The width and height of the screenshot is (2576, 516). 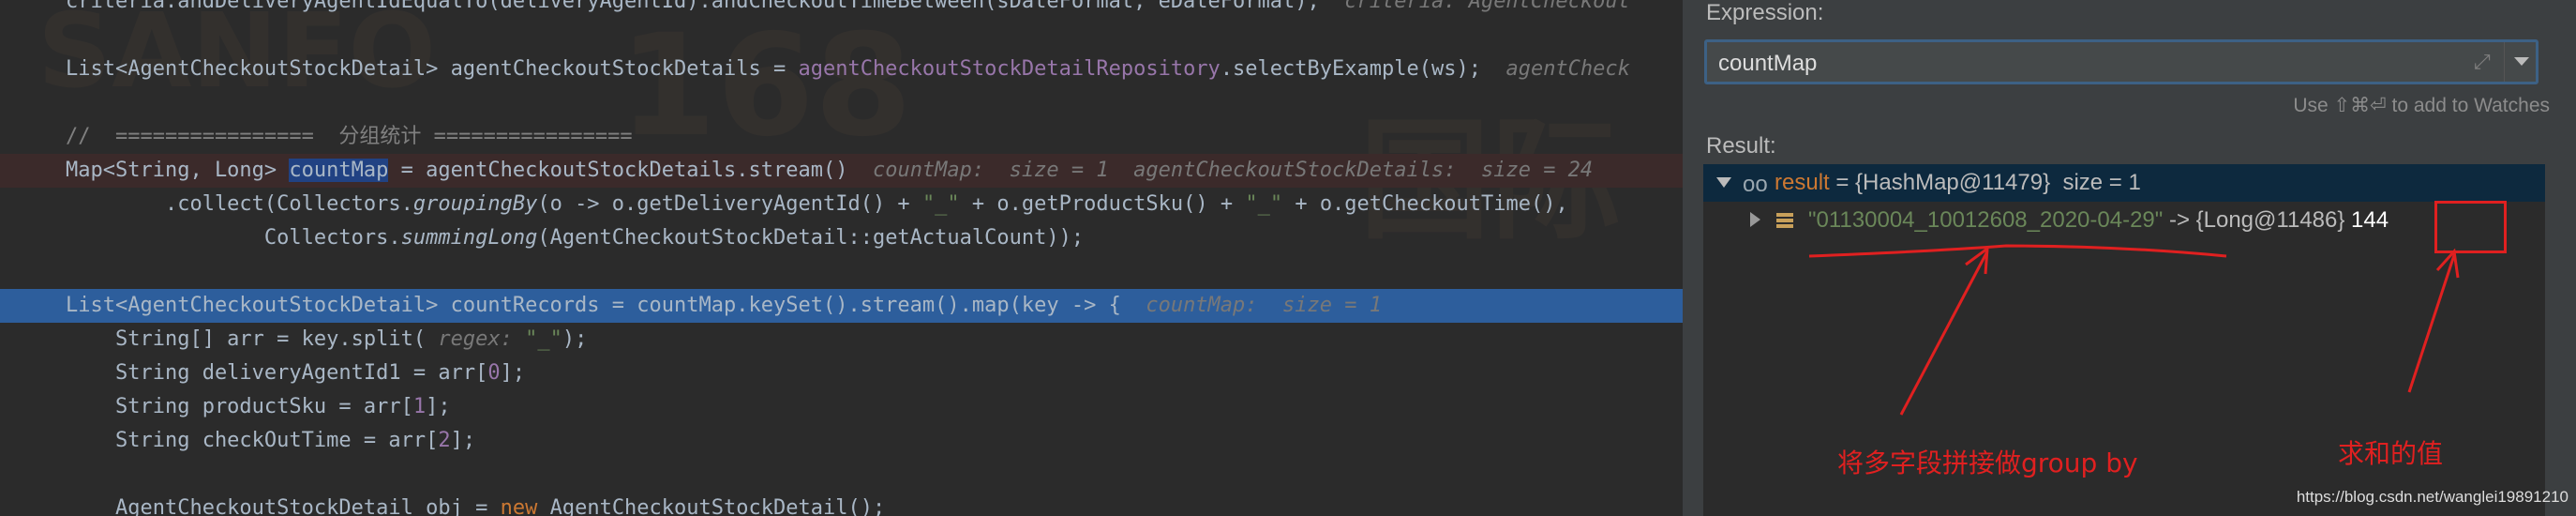 What do you see at coordinates (1988, 463) in the screenshot?
I see `group-by-note: 将多字段拼接做group by` at bounding box center [1988, 463].